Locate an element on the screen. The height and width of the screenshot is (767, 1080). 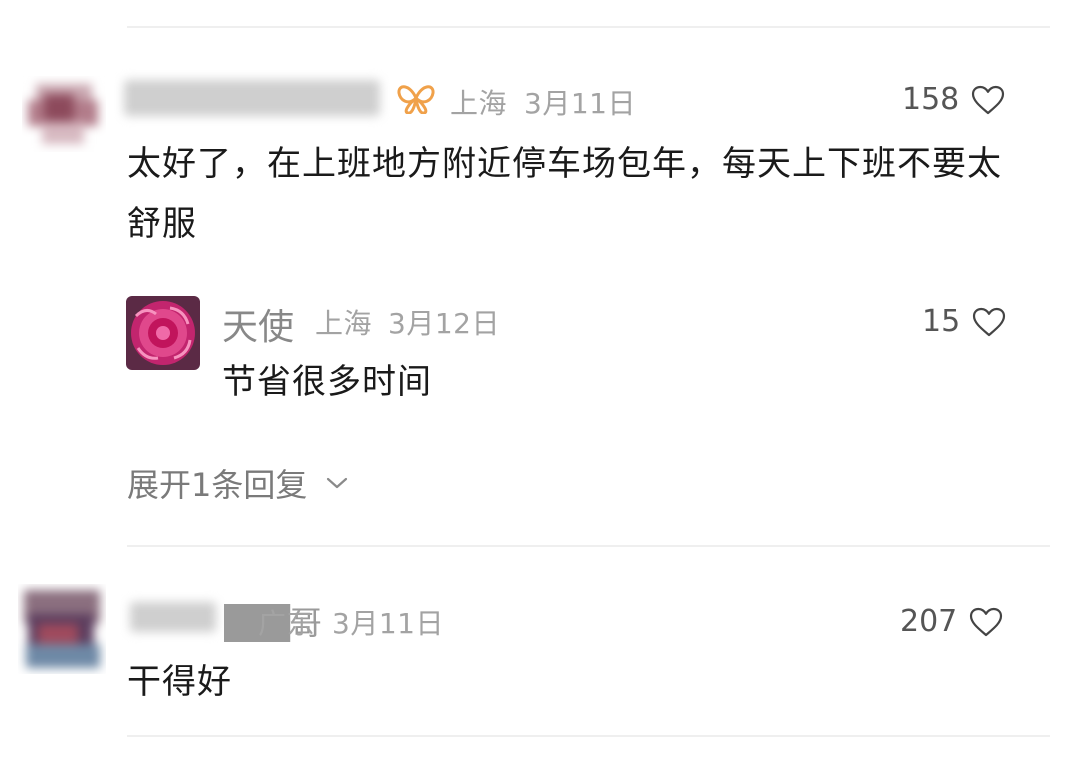
comment-1-like-button: 158 is located at coordinates (953, 99).